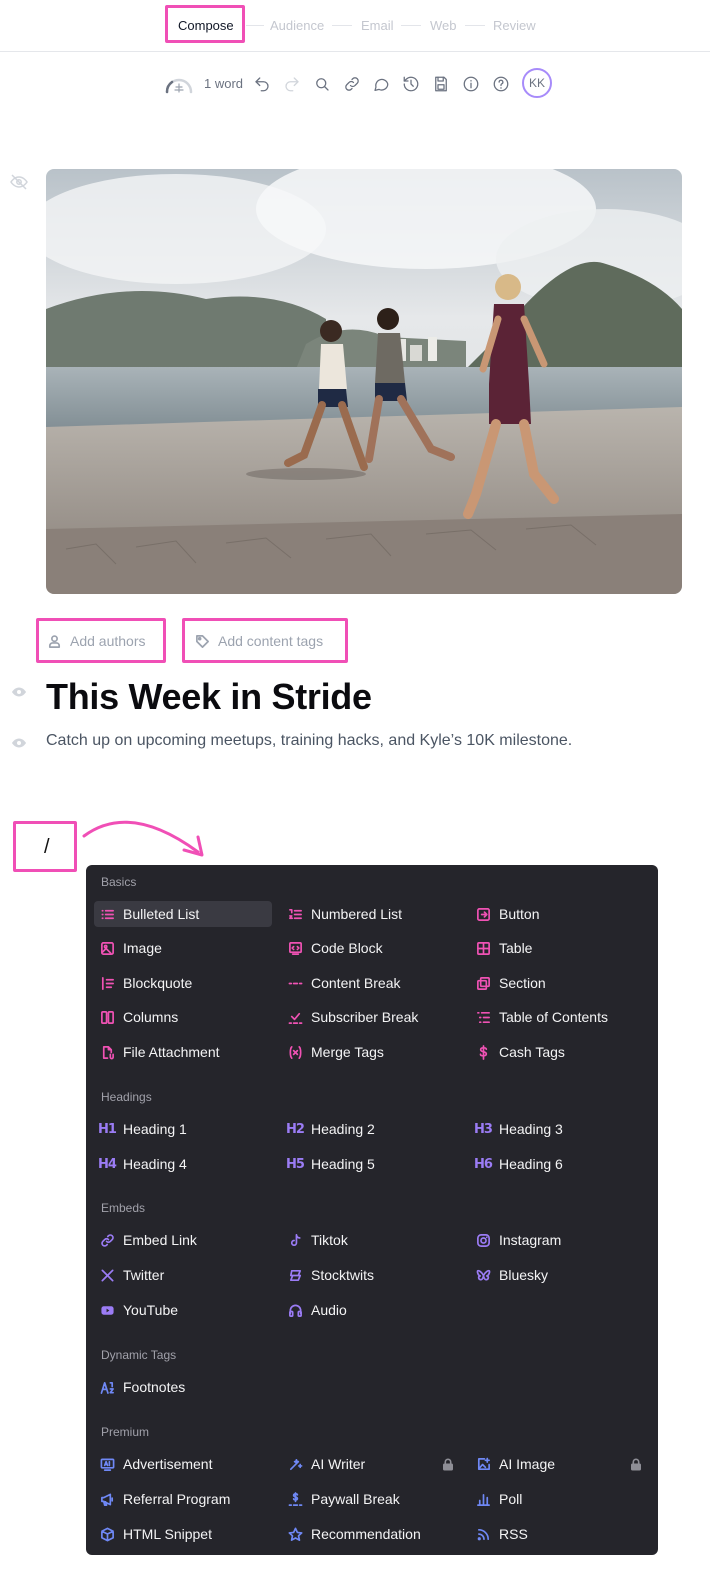 The image size is (710, 1576). Describe the element at coordinates (295, 1534) in the screenshot. I see `star-icon` at that location.